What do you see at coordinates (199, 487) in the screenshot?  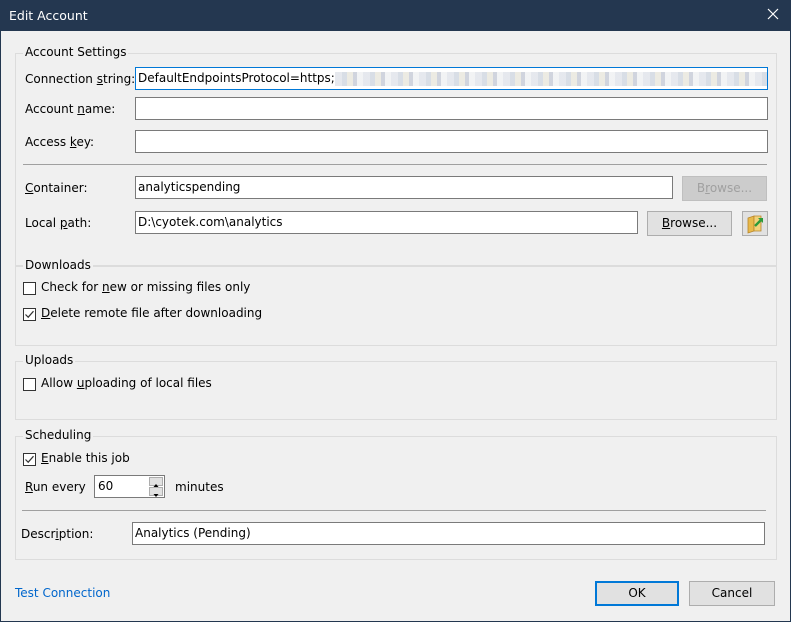 I see `minutes-label: minutes` at bounding box center [199, 487].